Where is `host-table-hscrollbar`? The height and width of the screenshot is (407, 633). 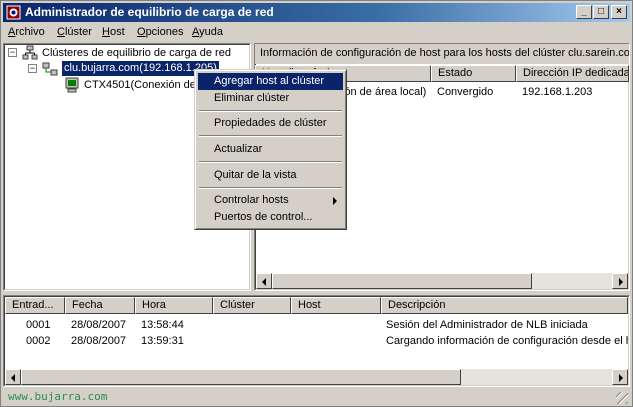
host-table-hscrollbar is located at coordinates (442, 281).